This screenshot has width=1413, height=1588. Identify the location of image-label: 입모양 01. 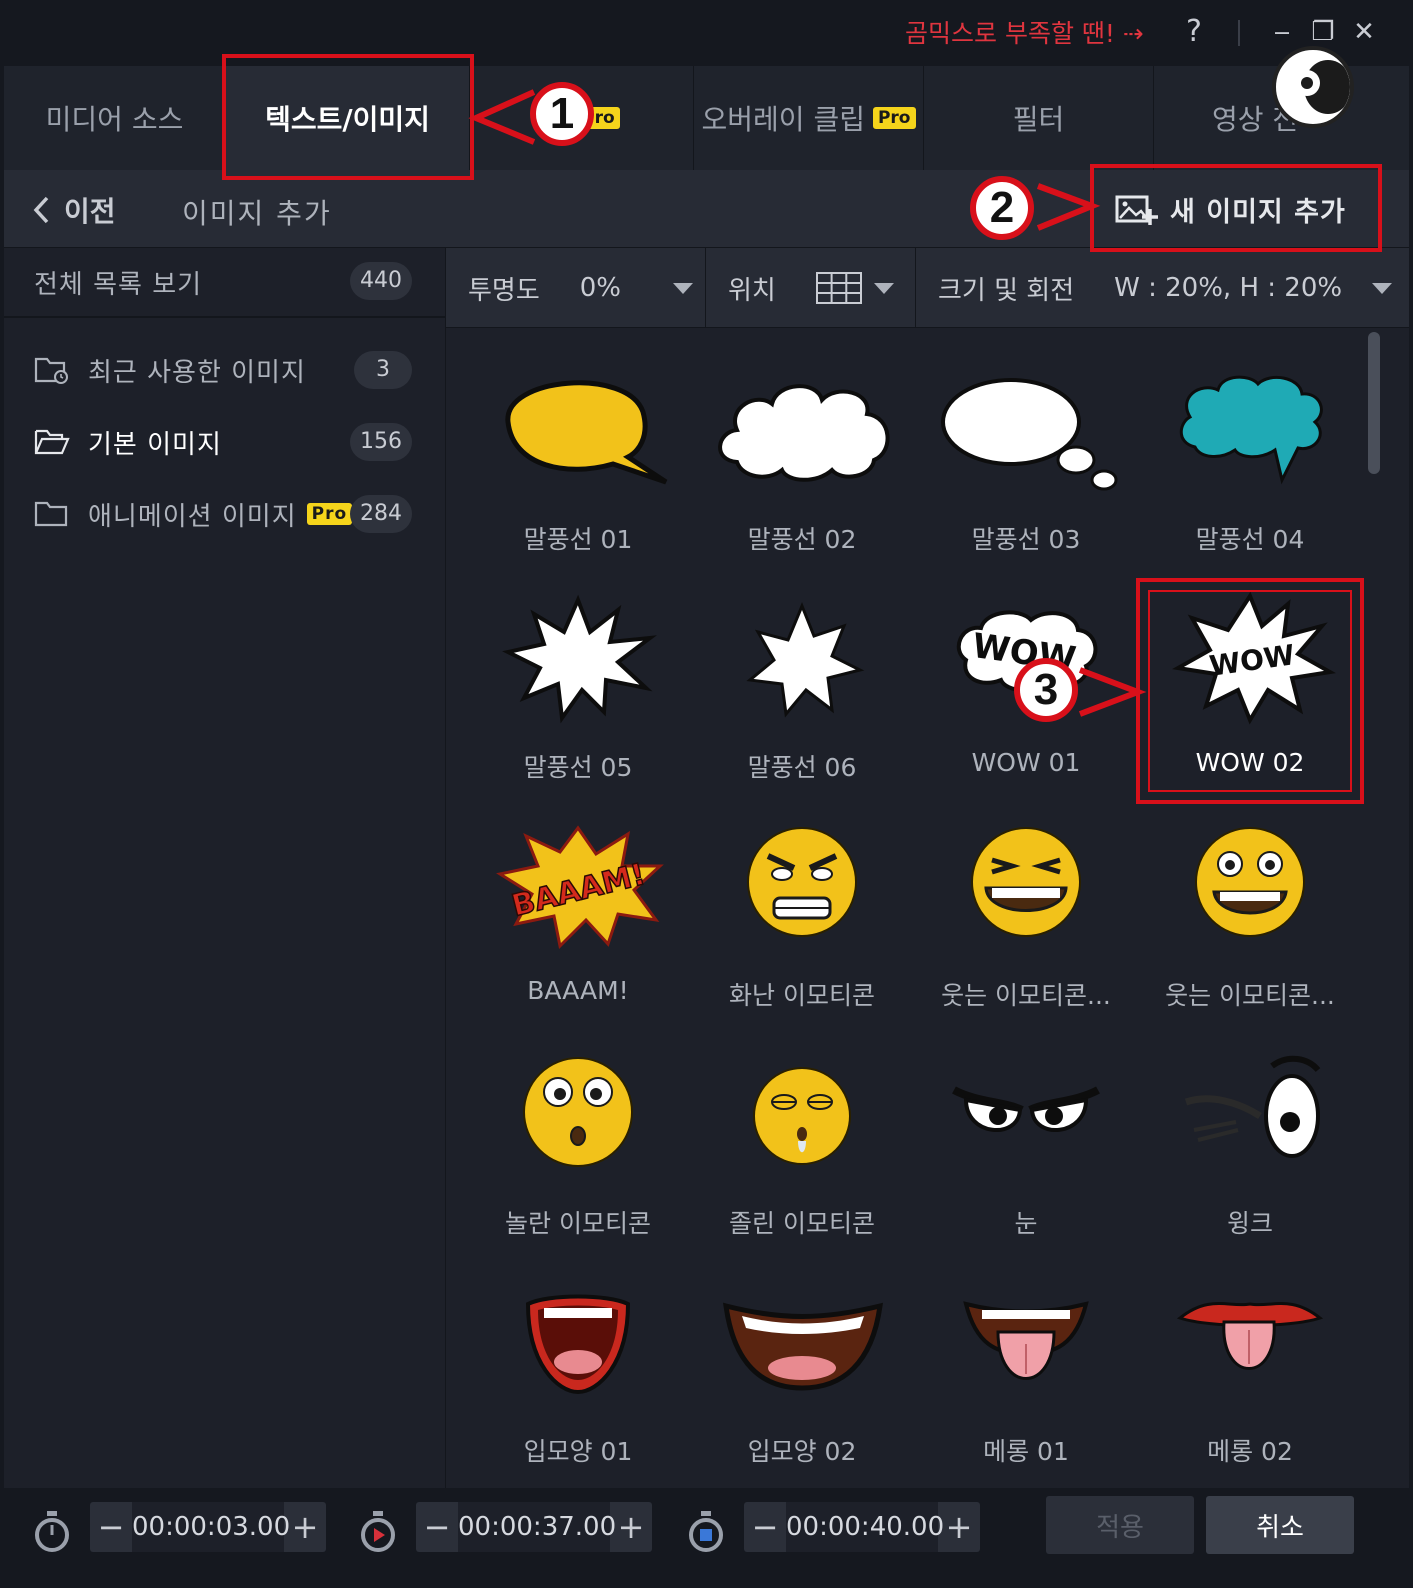
(578, 1451).